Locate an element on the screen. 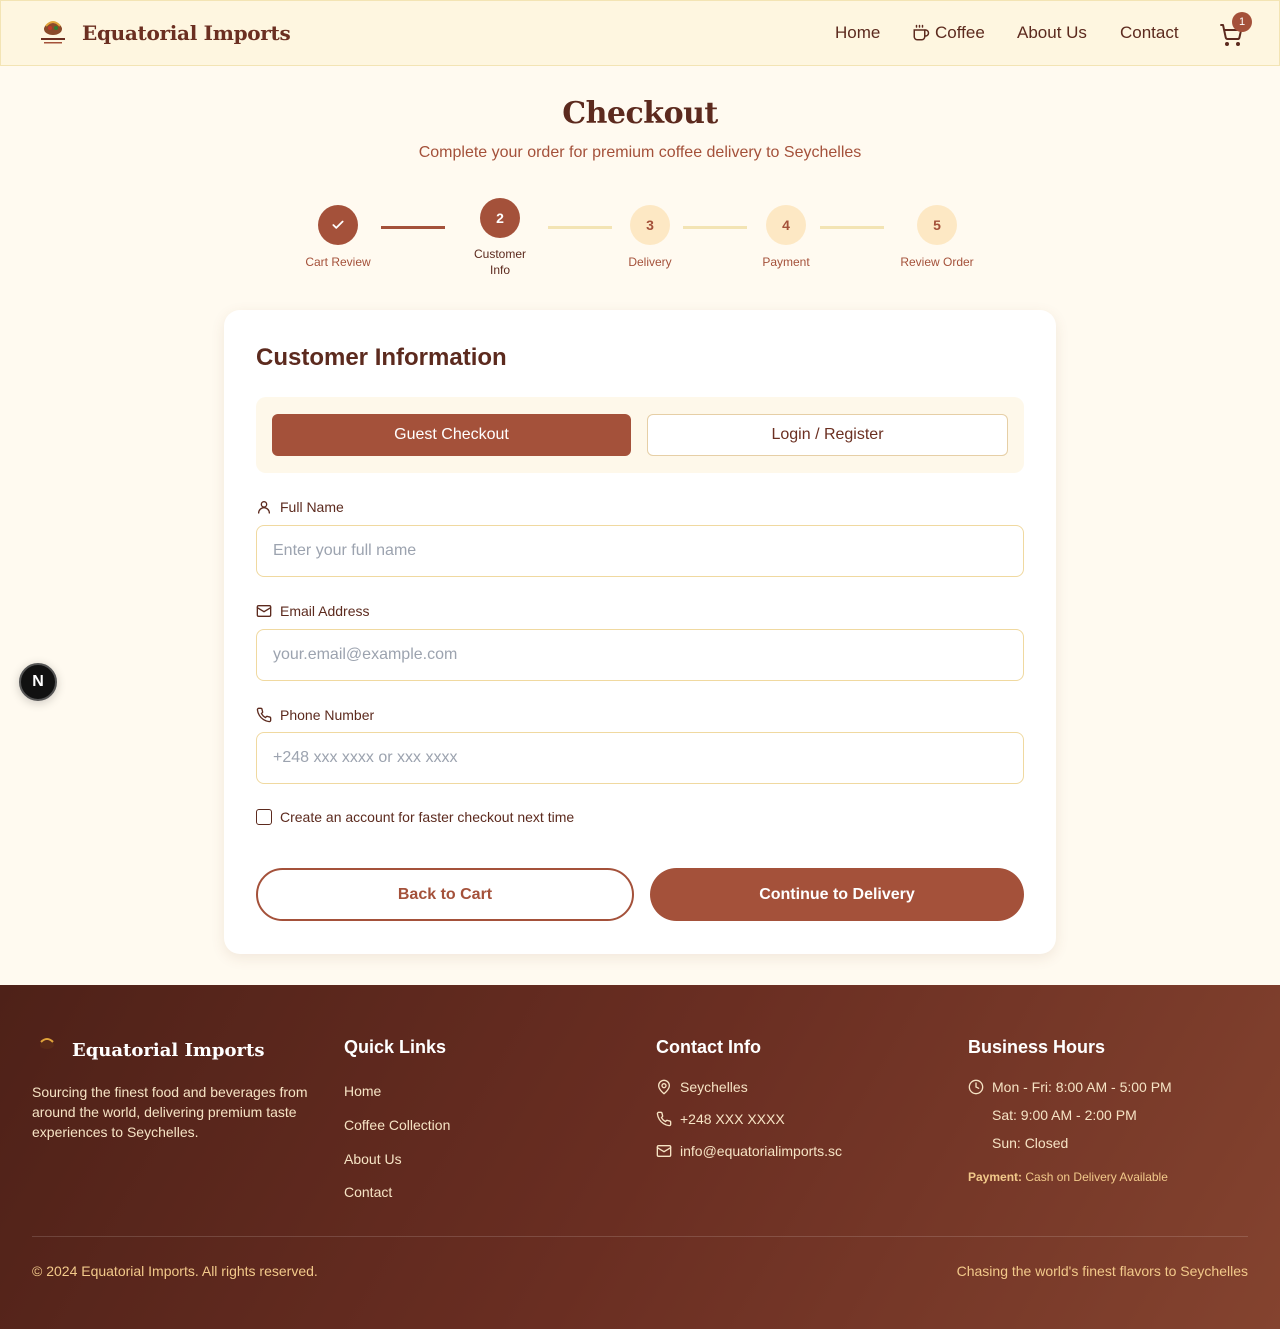 This screenshot has height=1329, width=1280. footer-link-coffee: Coffee Collection is located at coordinates (397, 1125).